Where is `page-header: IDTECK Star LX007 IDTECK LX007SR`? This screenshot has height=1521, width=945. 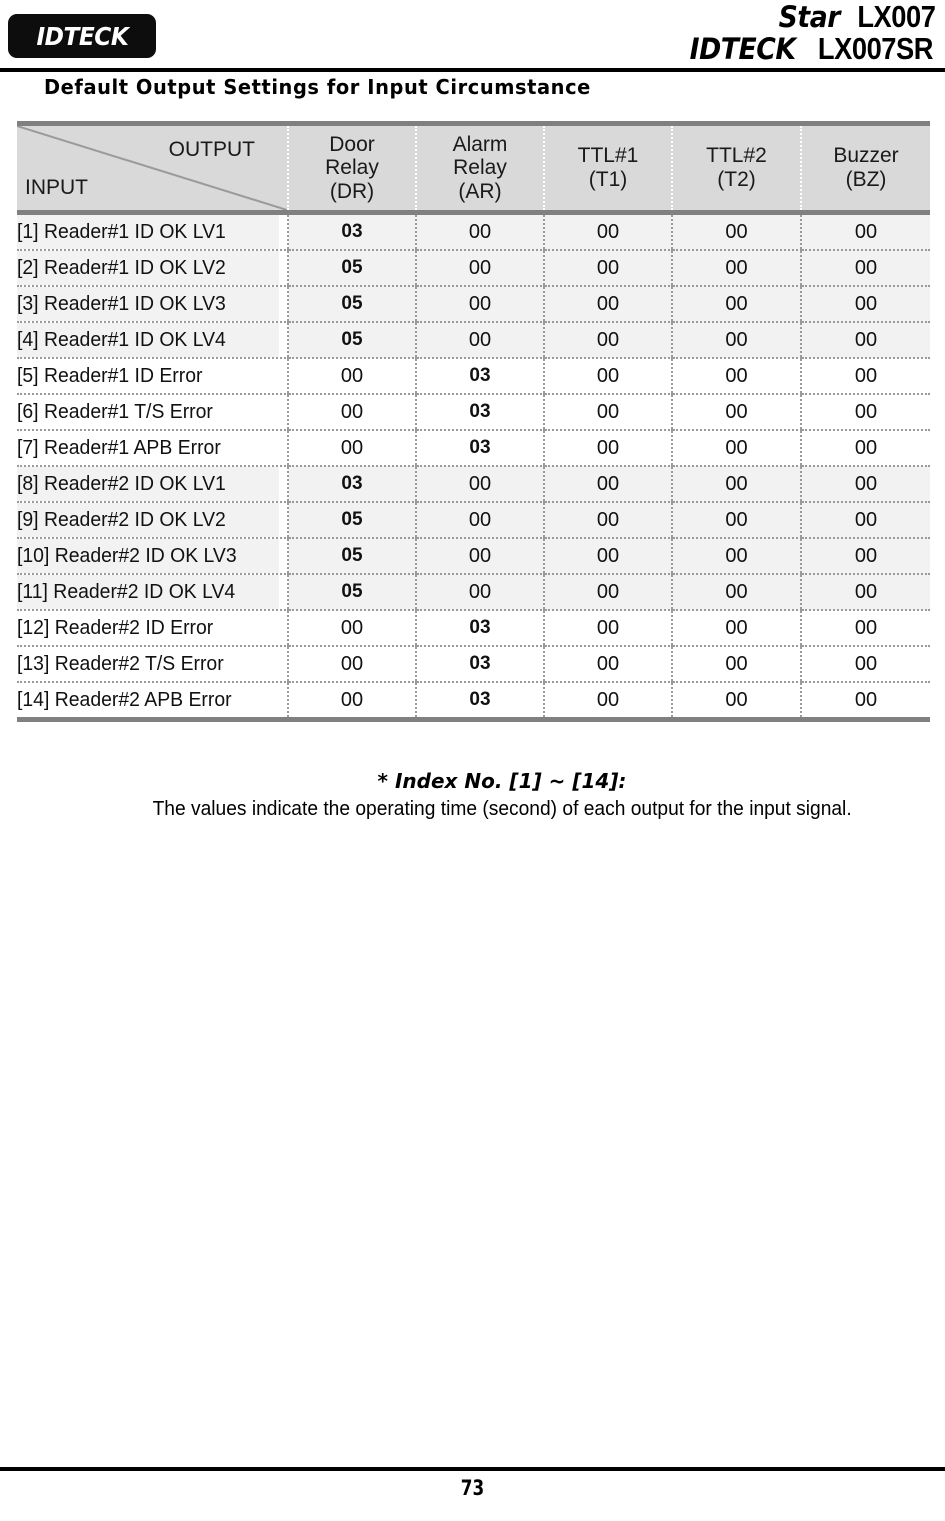 page-header: IDTECK Star LX007 IDTECK LX007SR is located at coordinates (472, 36).